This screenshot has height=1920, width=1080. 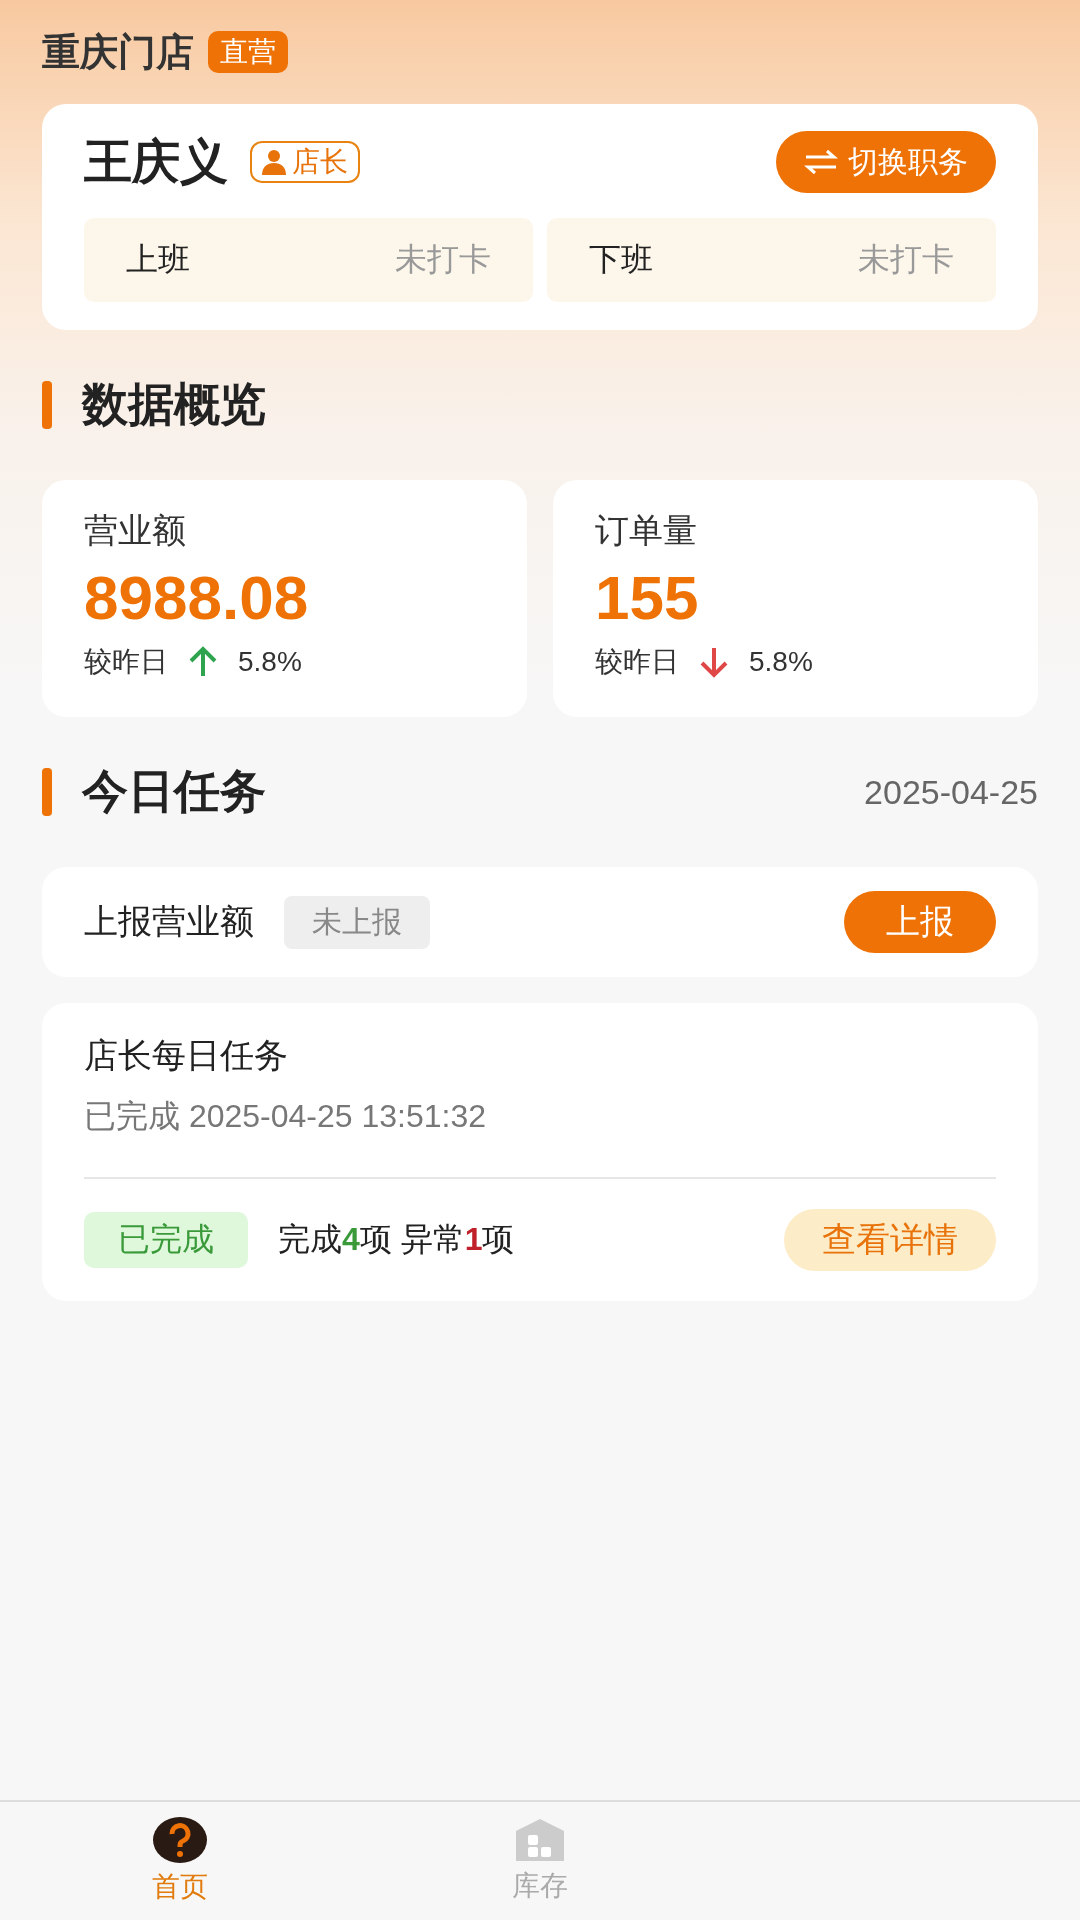 I want to click on tab-bar-item: 库存, so click(x=540, y=1861).